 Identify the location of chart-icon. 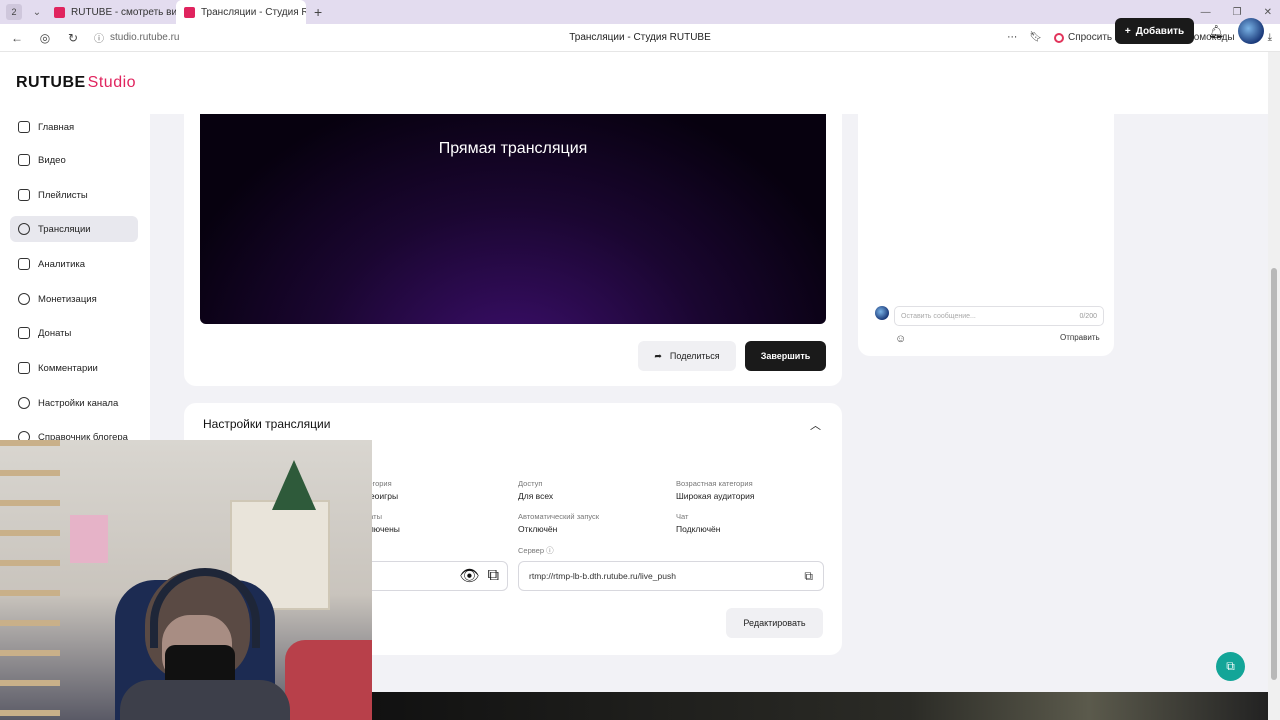
(24, 264).